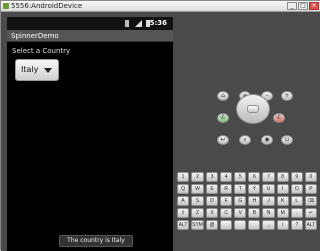 This screenshot has width=320, height=251. I want to click on volume-up-button: +, so click(287, 96).